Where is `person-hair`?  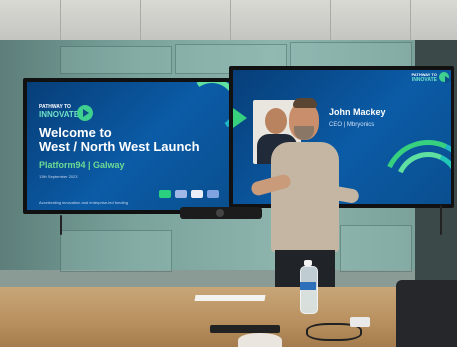
person-hair is located at coordinates (305, 103).